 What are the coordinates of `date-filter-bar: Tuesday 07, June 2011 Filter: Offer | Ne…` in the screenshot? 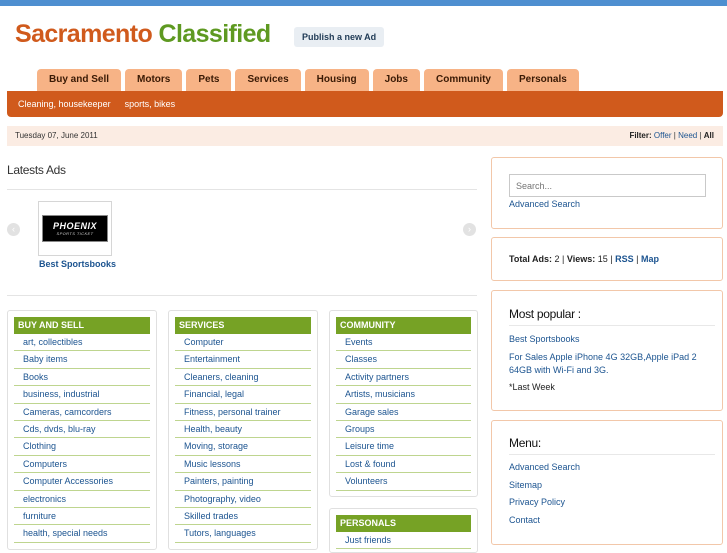 It's located at (365, 136).